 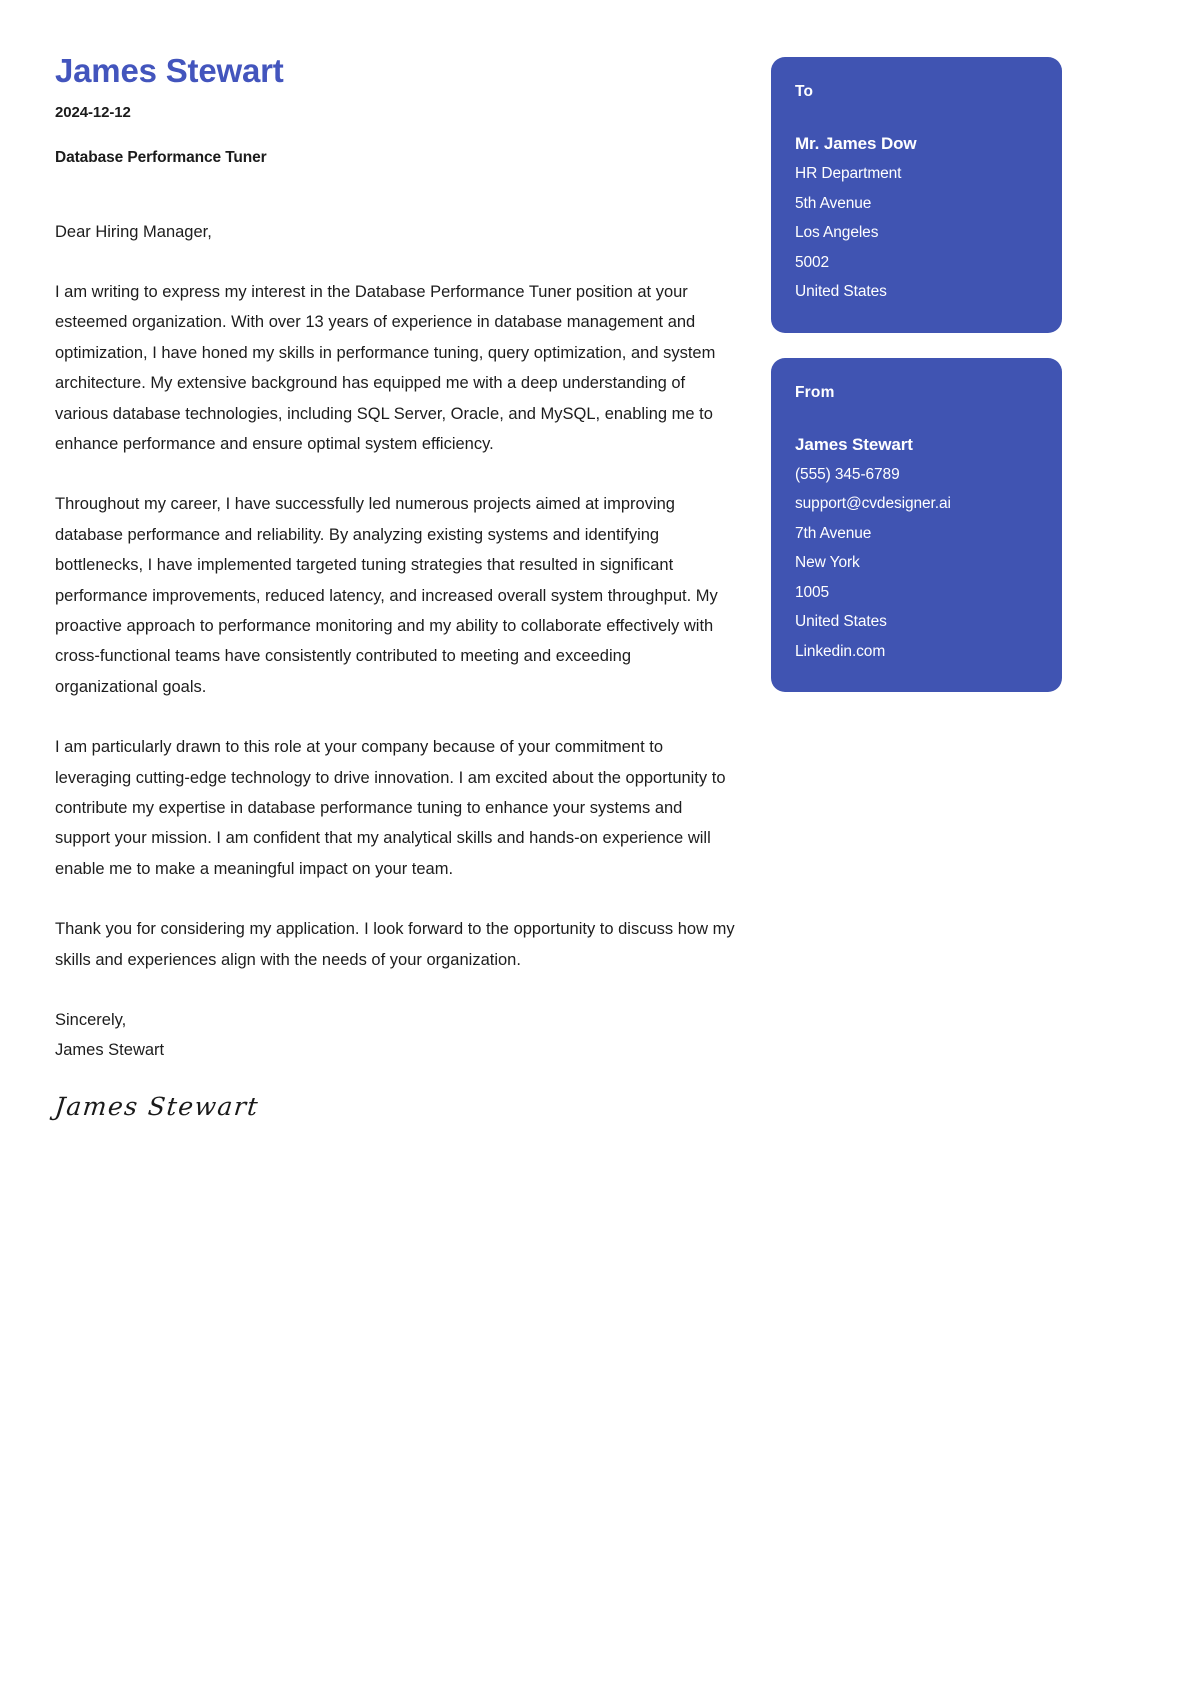 What do you see at coordinates (157, 1106) in the screenshot?
I see `handwritten-signature: James Stewart` at bounding box center [157, 1106].